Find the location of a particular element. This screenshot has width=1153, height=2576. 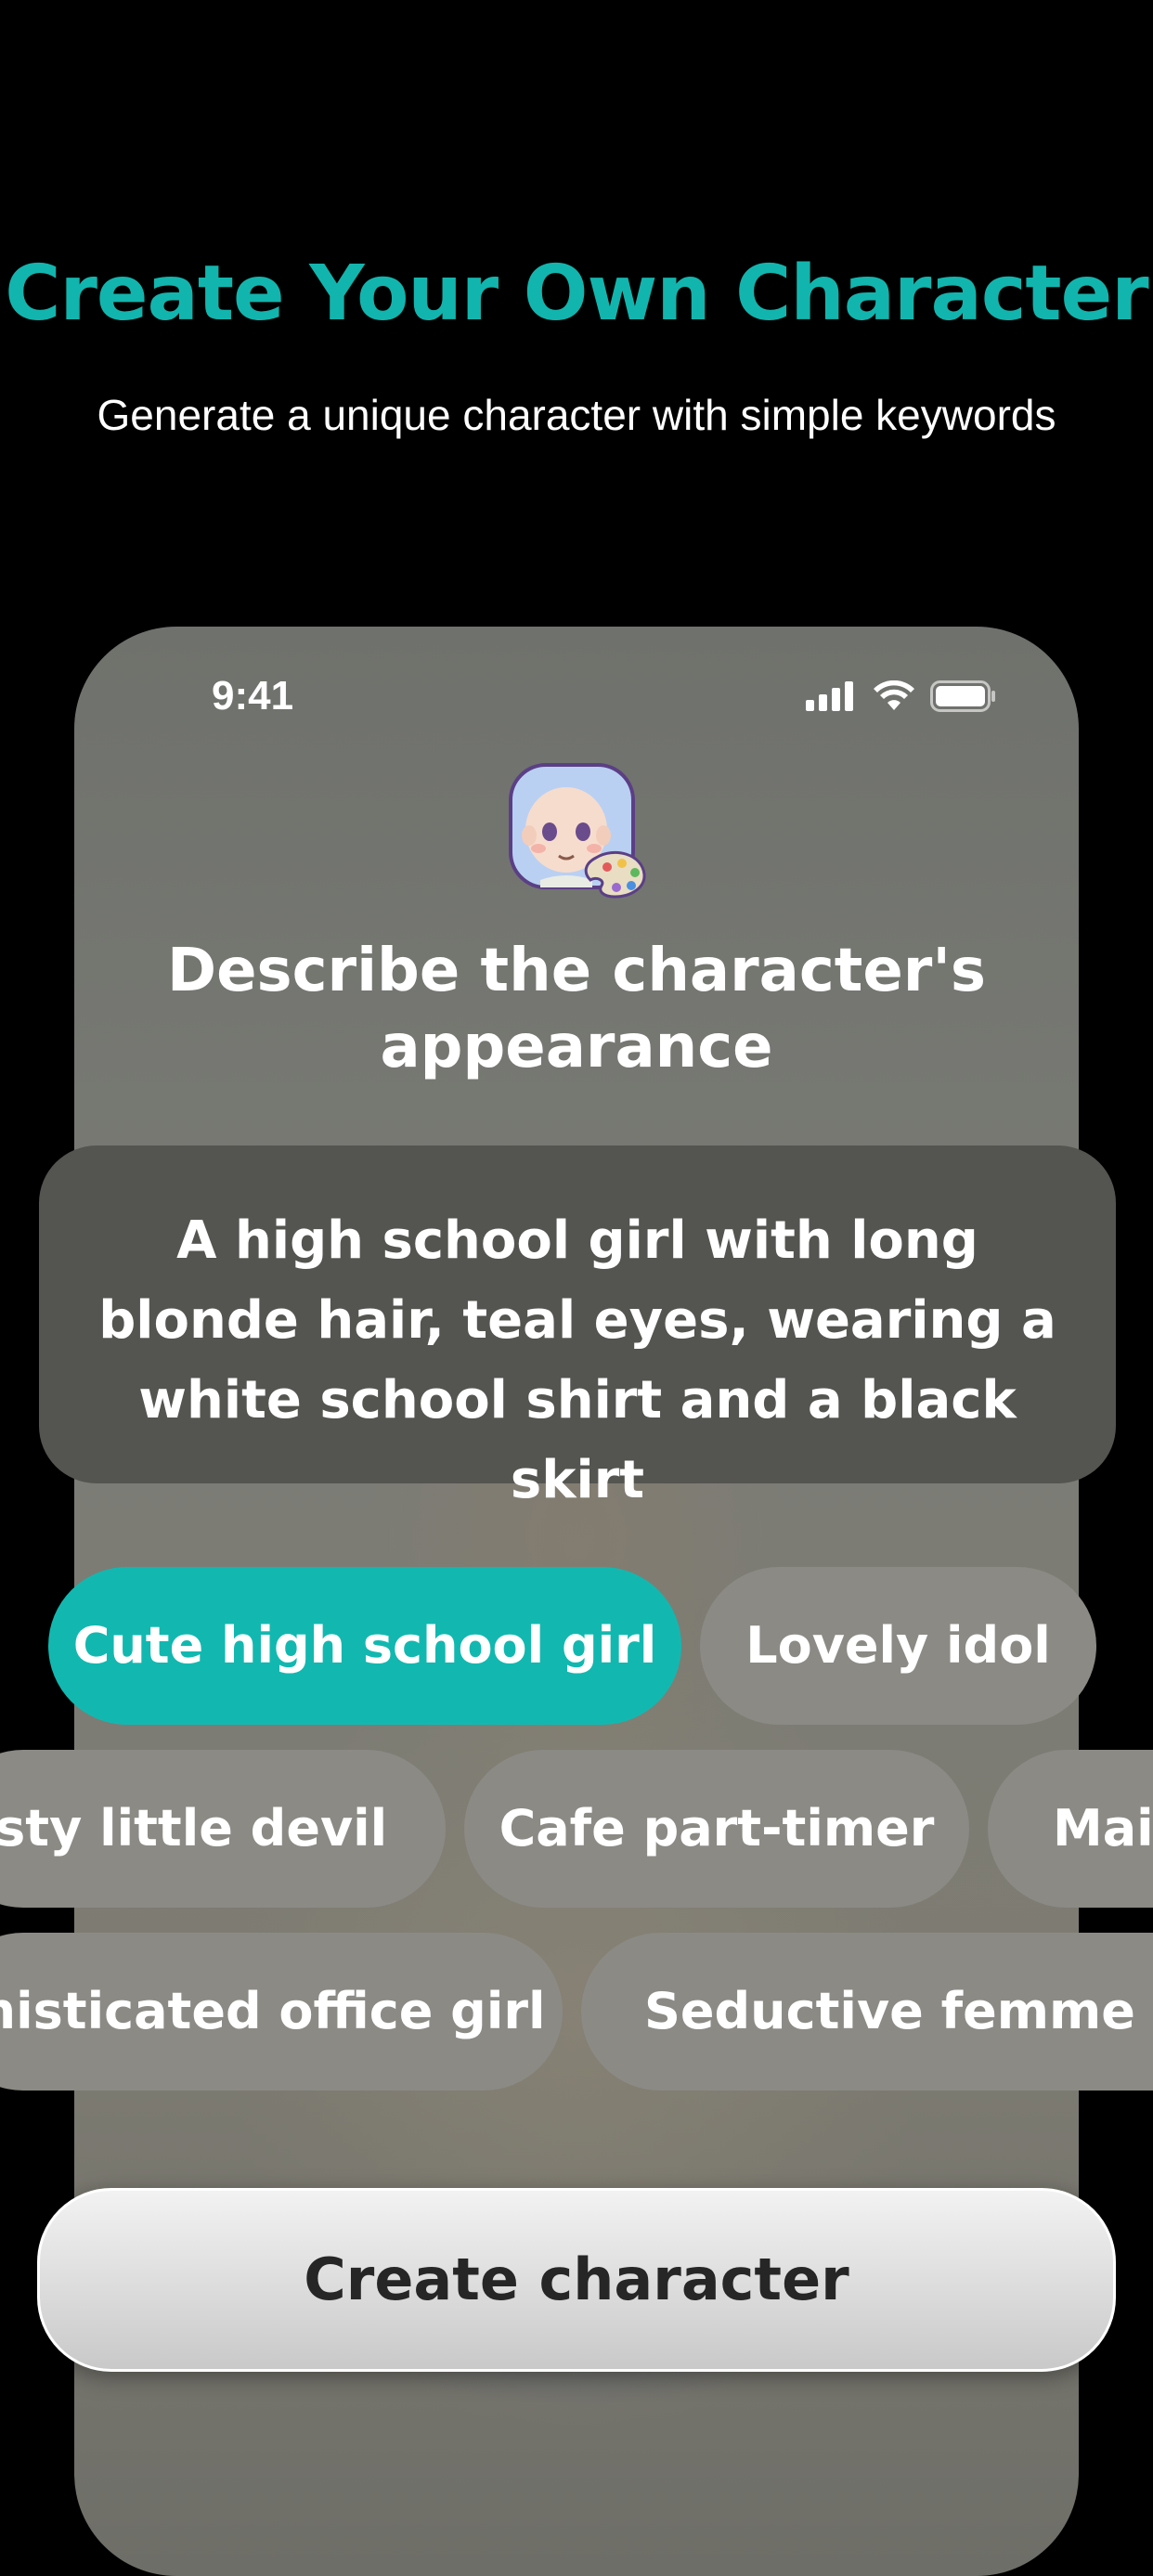

chip-cute-high-school-girl: Cute high school girl is located at coordinates (364, 1646).